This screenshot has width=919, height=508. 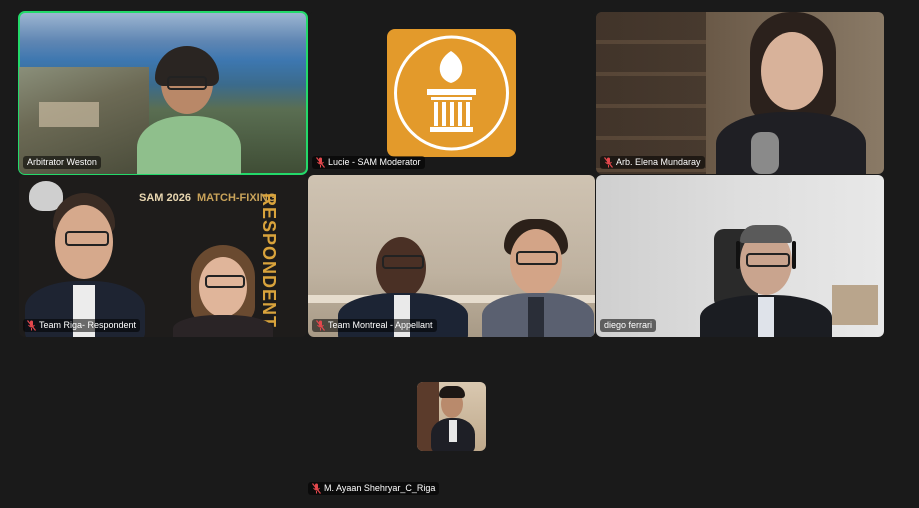 I want to click on sam-logo-avatar, so click(x=451, y=93).